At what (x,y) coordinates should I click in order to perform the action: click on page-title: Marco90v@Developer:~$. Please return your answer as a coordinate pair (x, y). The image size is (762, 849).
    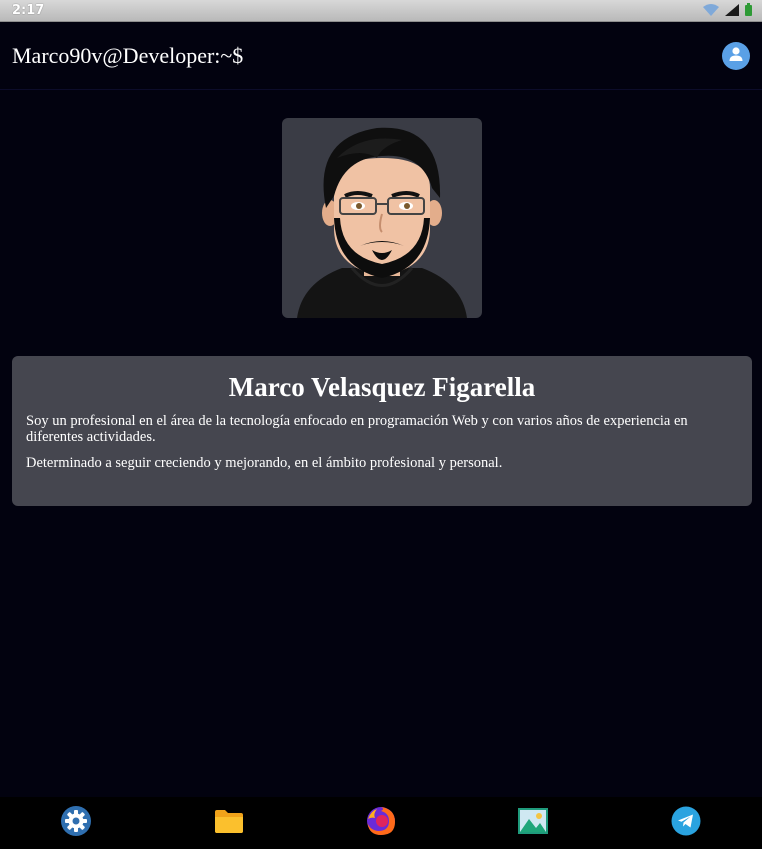
    Looking at the image, I should click on (128, 55).